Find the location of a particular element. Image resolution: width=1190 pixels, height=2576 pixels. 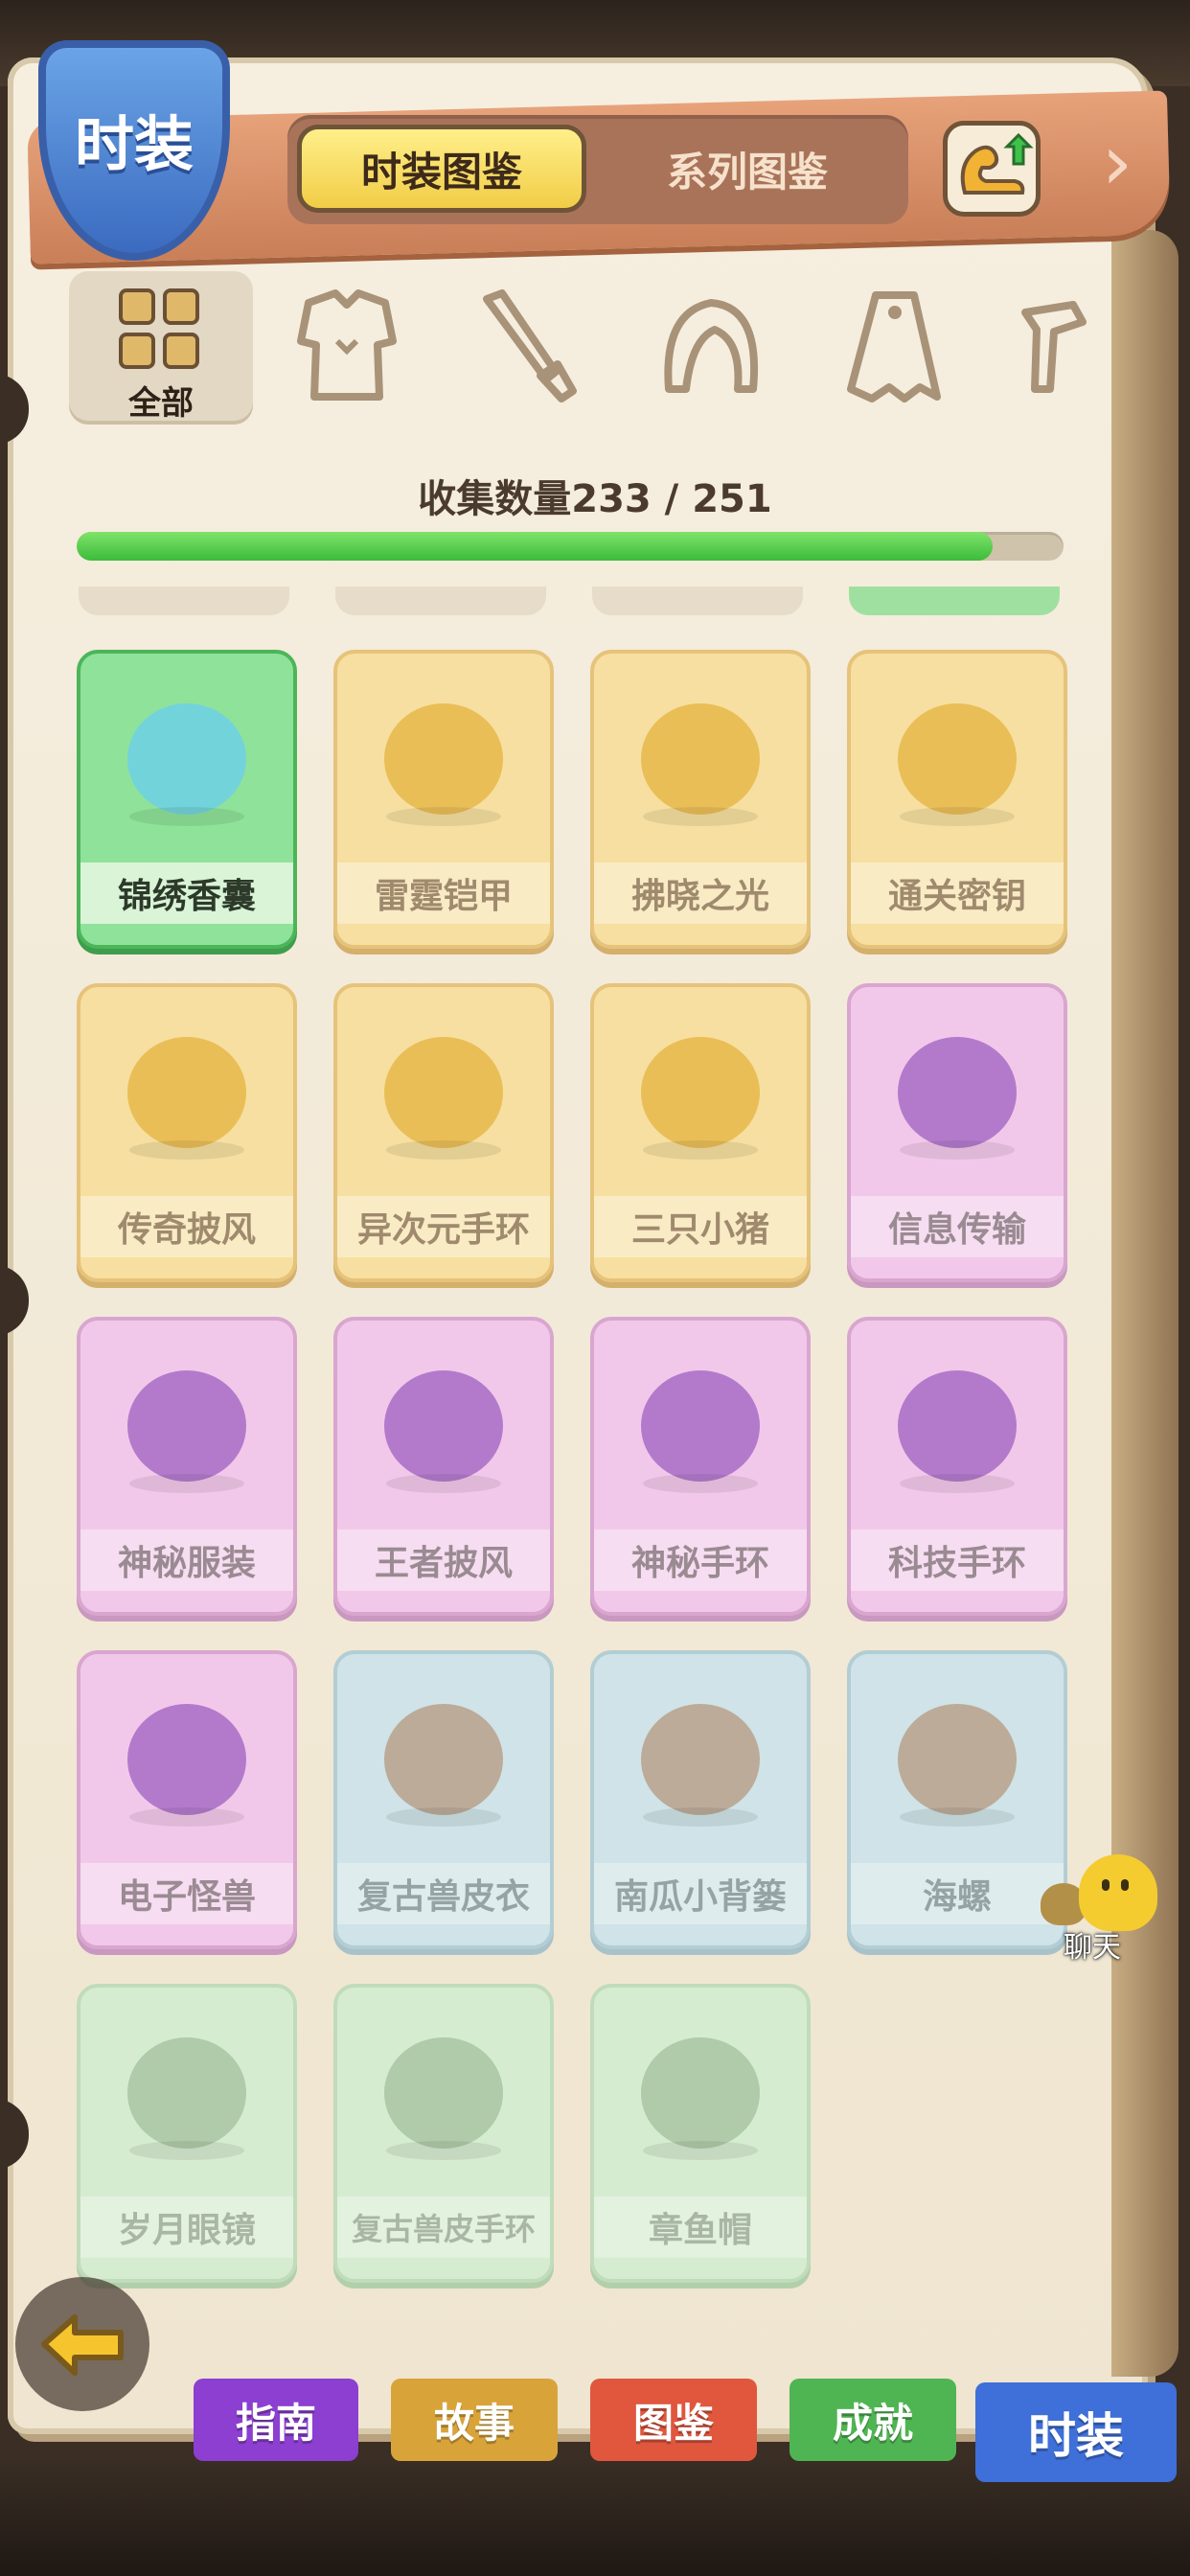

fashion-item-card: 神秘手环 is located at coordinates (700, 1466).